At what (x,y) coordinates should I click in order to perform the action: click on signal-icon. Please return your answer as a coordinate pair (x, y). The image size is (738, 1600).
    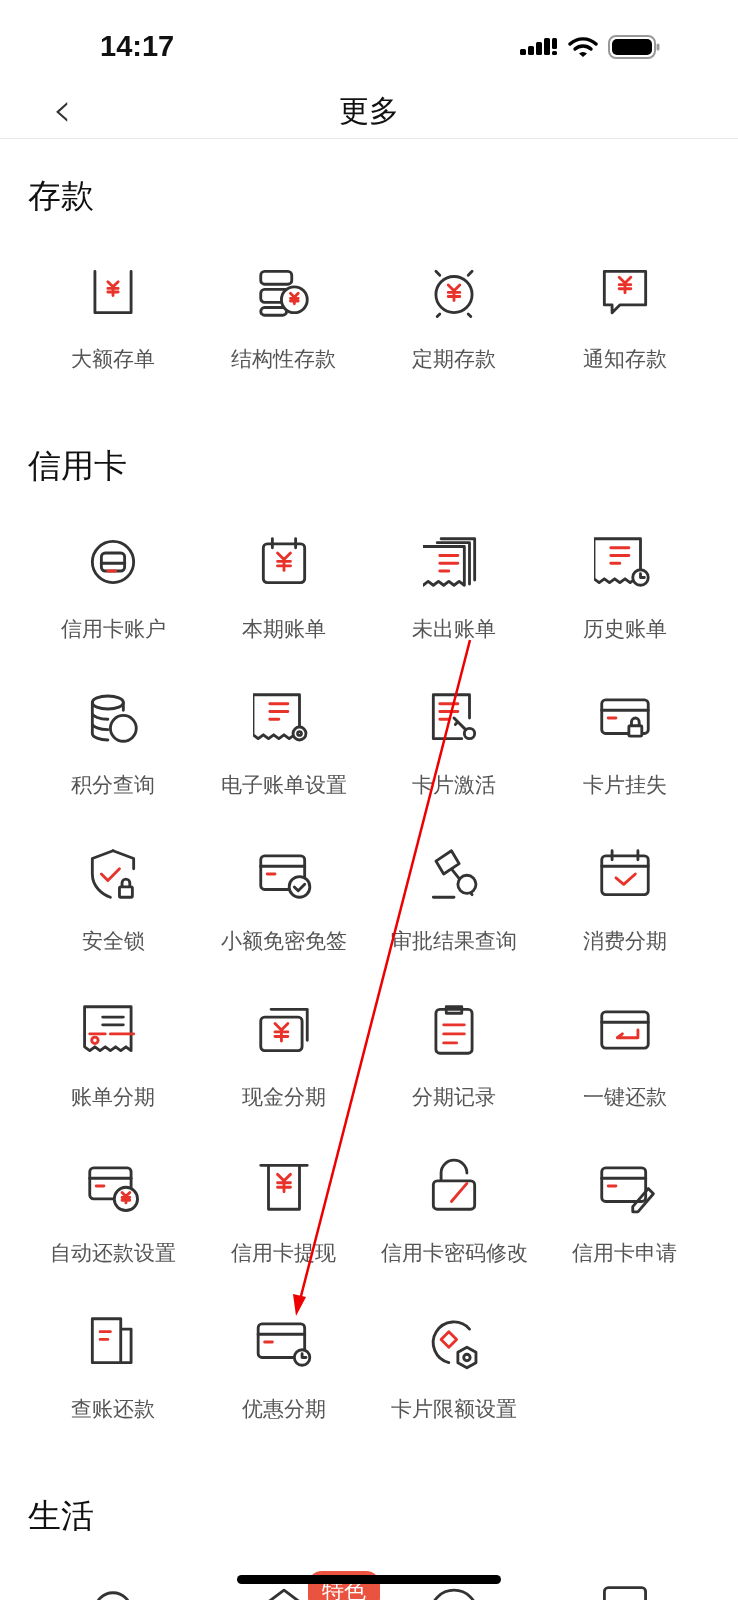
    Looking at the image, I should click on (539, 46).